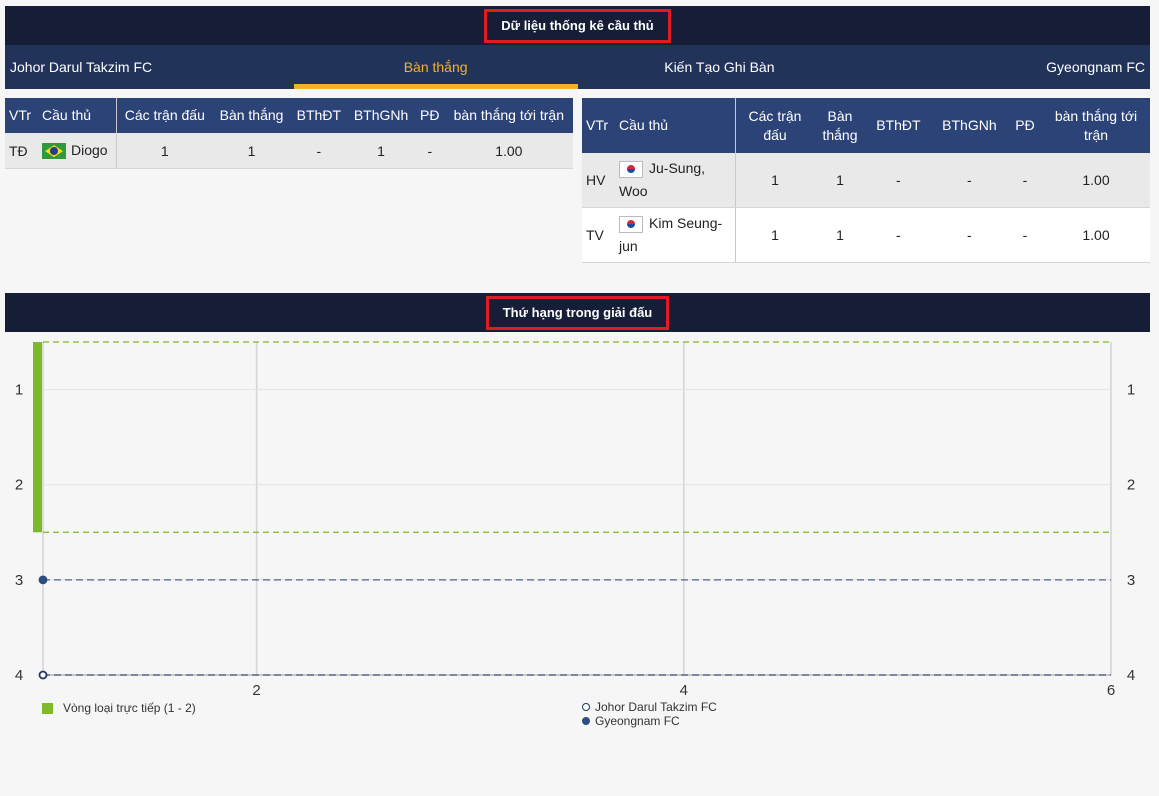 The height and width of the screenshot is (796, 1159). I want to click on player-position: TV, so click(598, 235).